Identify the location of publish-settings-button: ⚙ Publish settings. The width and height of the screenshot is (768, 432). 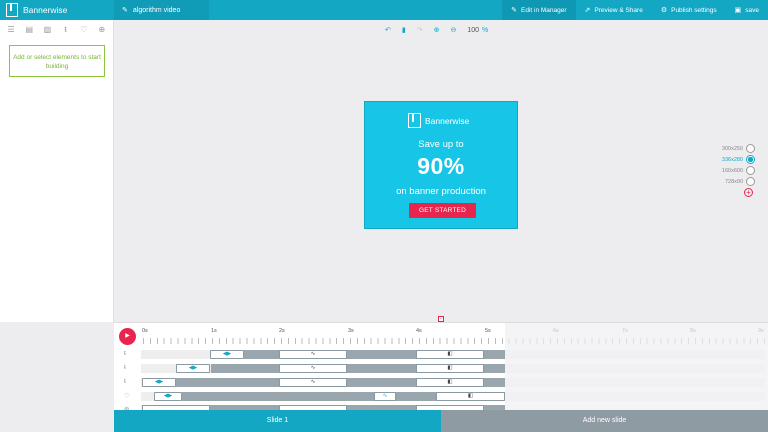
(689, 10).